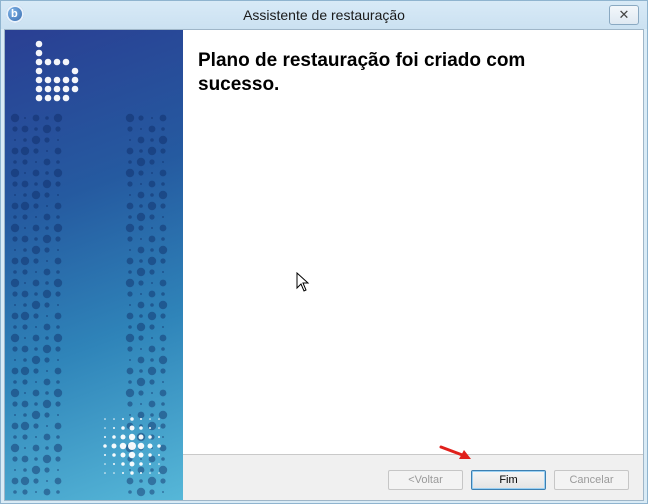 The height and width of the screenshot is (504, 648). What do you see at coordinates (303, 282) in the screenshot?
I see `mouse-pointer-icon` at bounding box center [303, 282].